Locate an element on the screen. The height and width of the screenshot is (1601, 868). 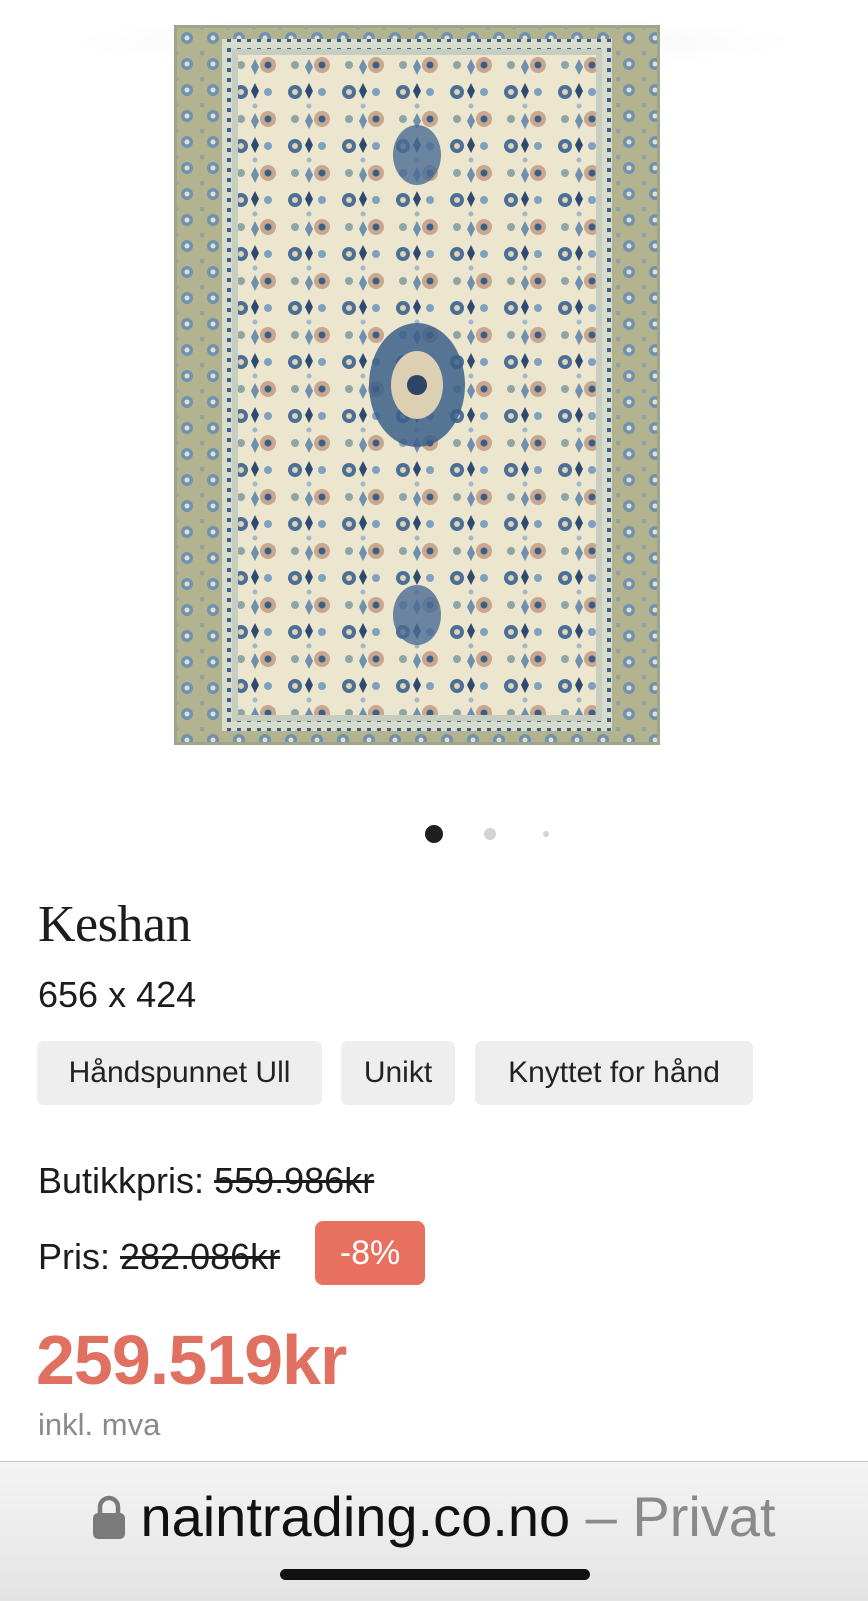
product-dimensions: 656 x 424 is located at coordinates (117, 994).